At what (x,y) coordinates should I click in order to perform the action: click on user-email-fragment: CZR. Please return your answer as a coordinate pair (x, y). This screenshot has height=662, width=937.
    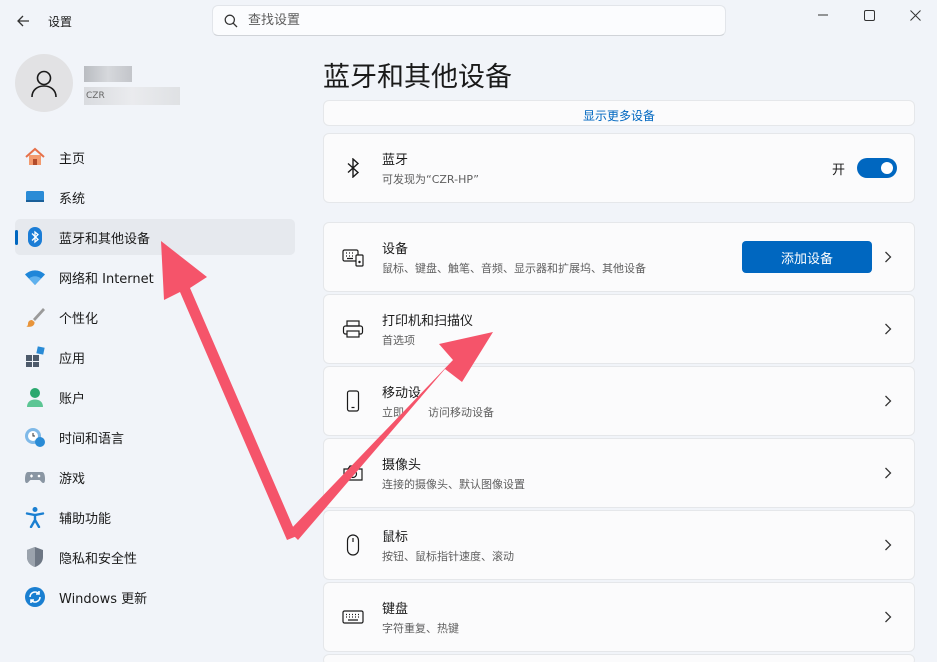
    Looking at the image, I should click on (95, 96).